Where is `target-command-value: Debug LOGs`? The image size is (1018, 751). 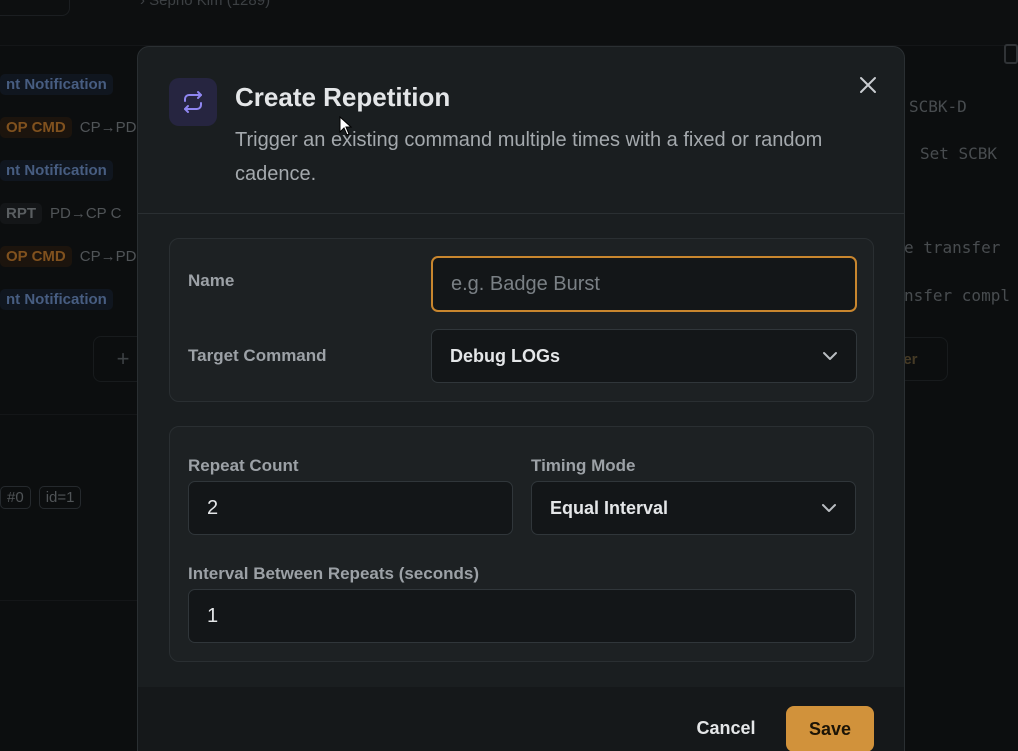 target-command-value: Debug LOGs is located at coordinates (505, 355).